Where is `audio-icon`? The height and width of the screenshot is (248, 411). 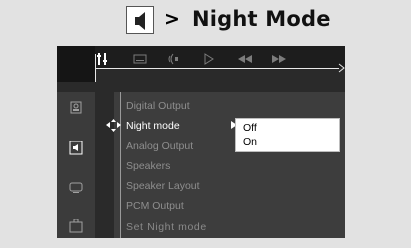 audio-icon is located at coordinates (174, 58).